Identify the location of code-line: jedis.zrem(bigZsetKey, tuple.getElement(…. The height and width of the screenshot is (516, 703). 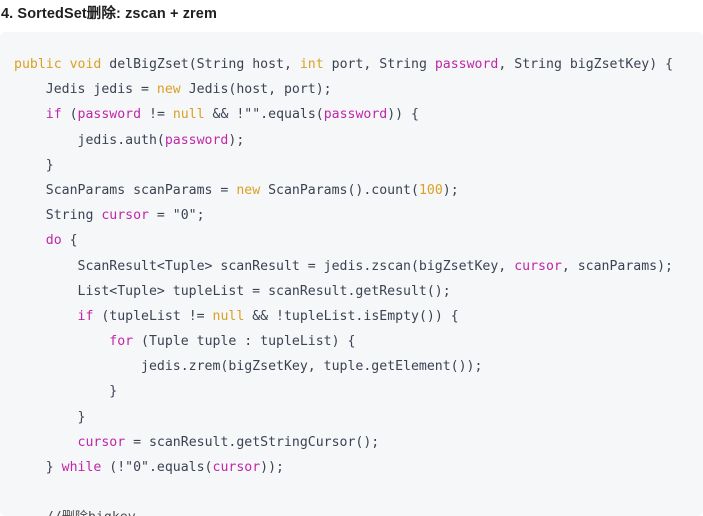
(358, 366).